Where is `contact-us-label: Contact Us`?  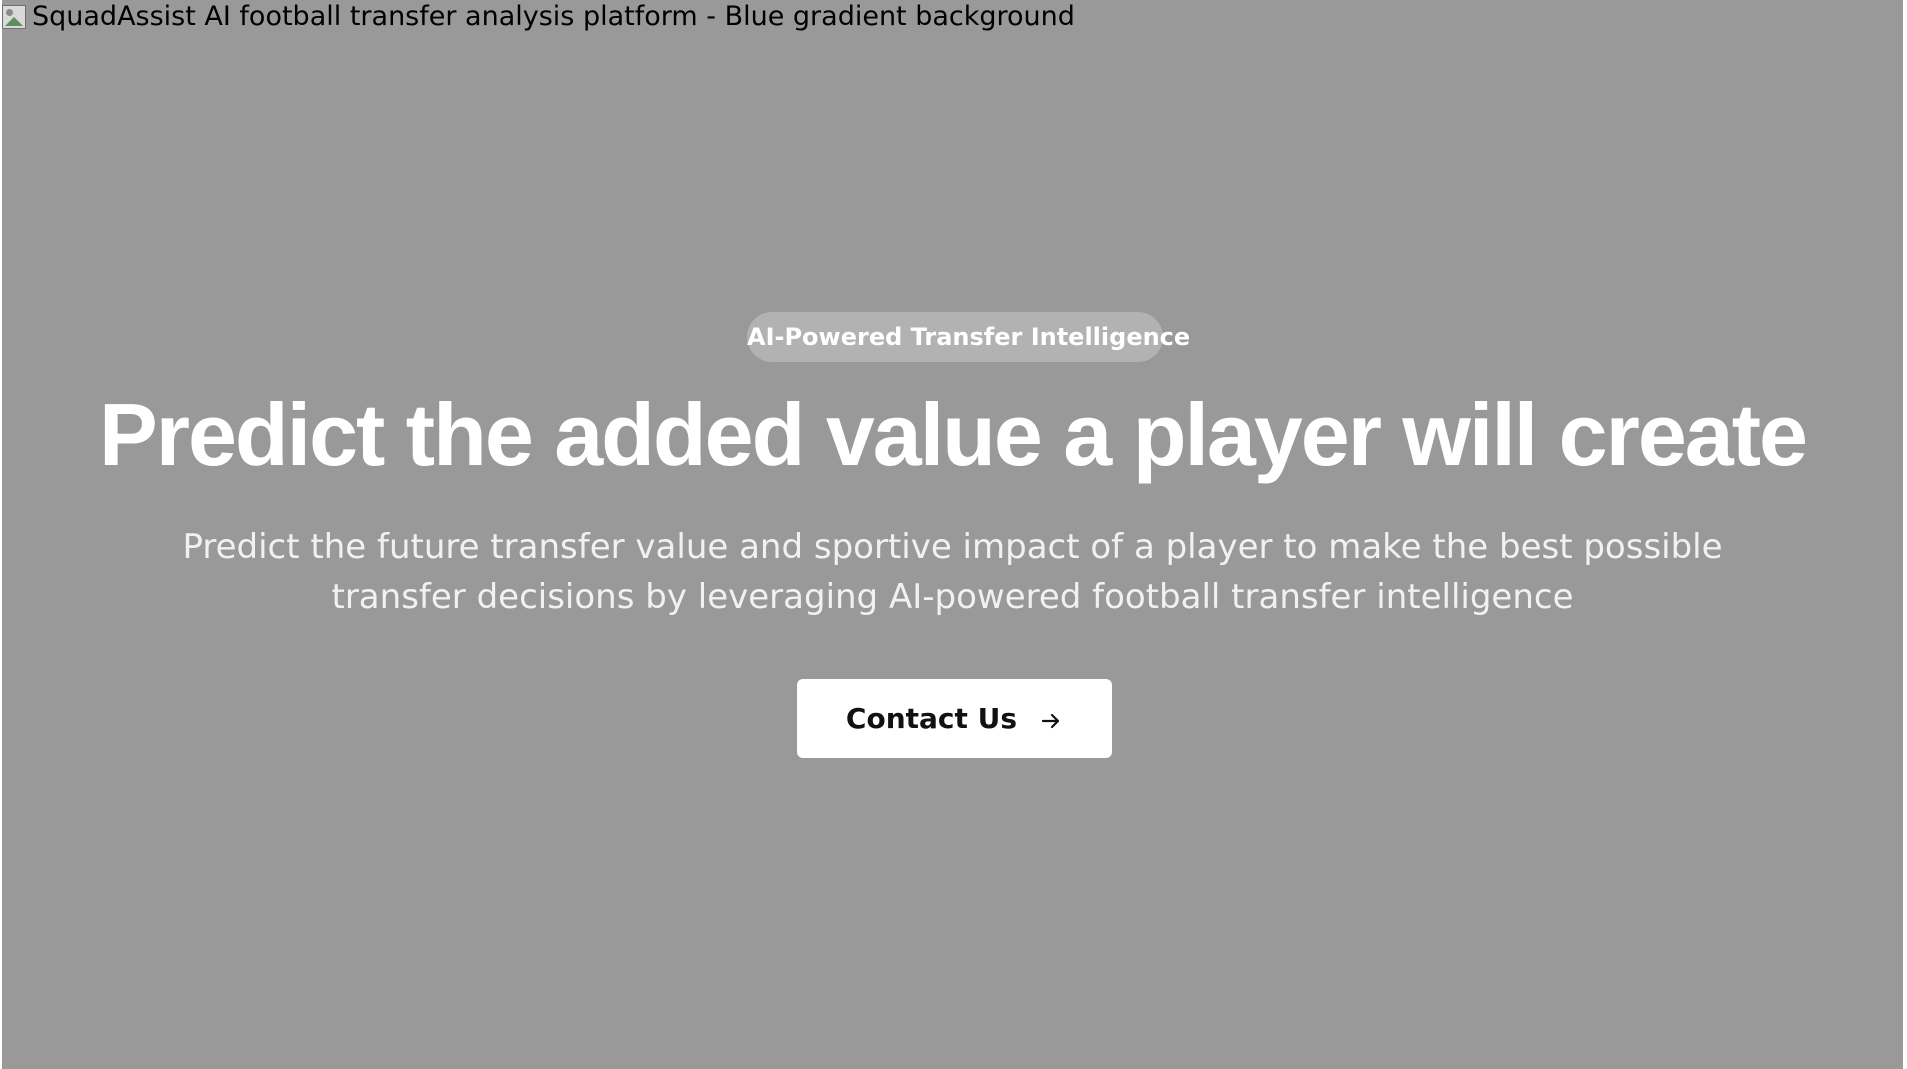 contact-us-label: Contact Us is located at coordinates (931, 718).